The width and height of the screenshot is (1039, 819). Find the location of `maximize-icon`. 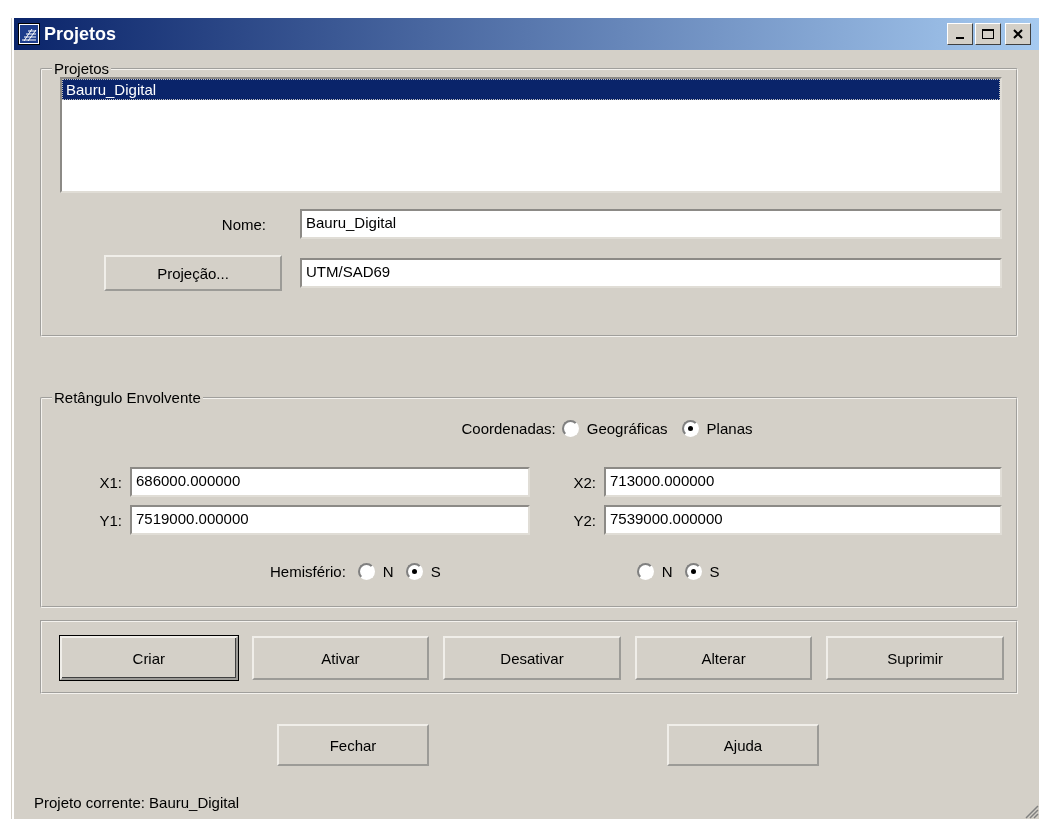

maximize-icon is located at coordinates (988, 34).